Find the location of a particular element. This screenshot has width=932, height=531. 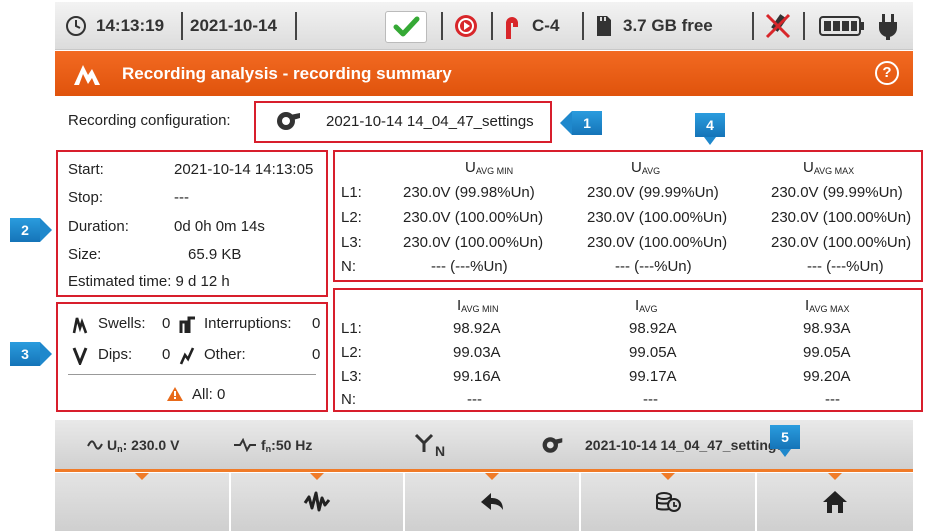

swells-value: 0 is located at coordinates (166, 323).